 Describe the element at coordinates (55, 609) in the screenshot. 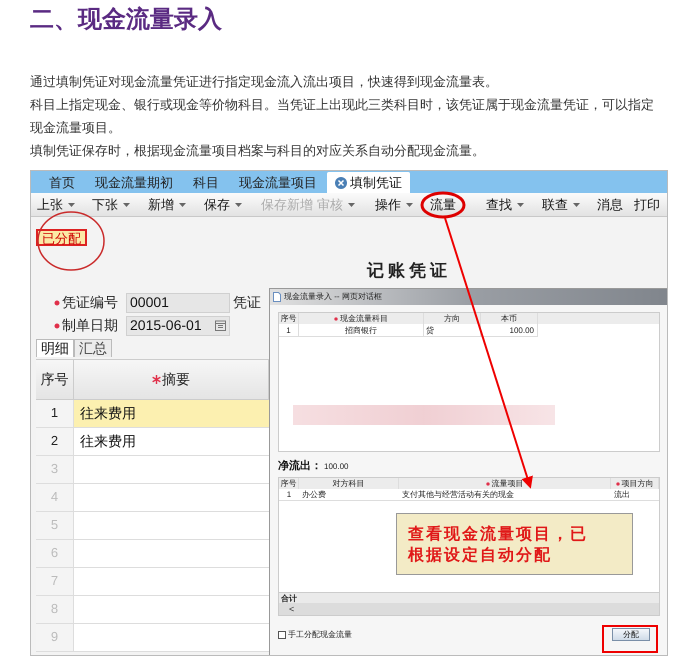

I see `row-number: 8` at that location.